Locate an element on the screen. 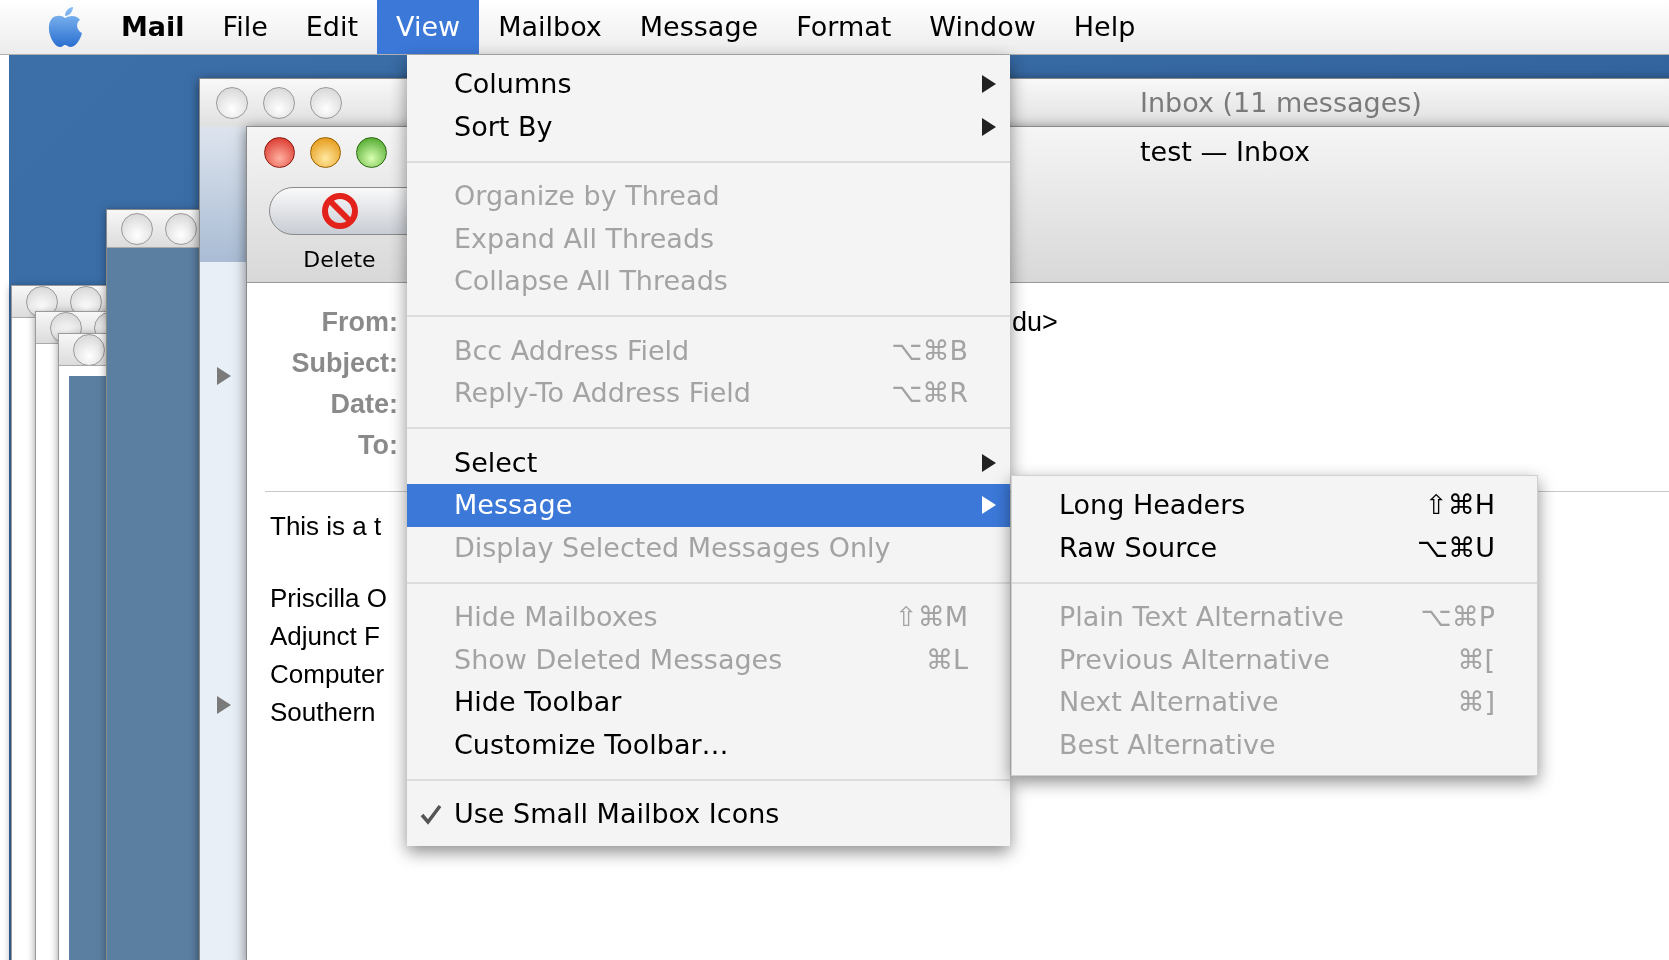 This screenshot has height=960, width=1669. menu-item: Sort By is located at coordinates (708, 126).